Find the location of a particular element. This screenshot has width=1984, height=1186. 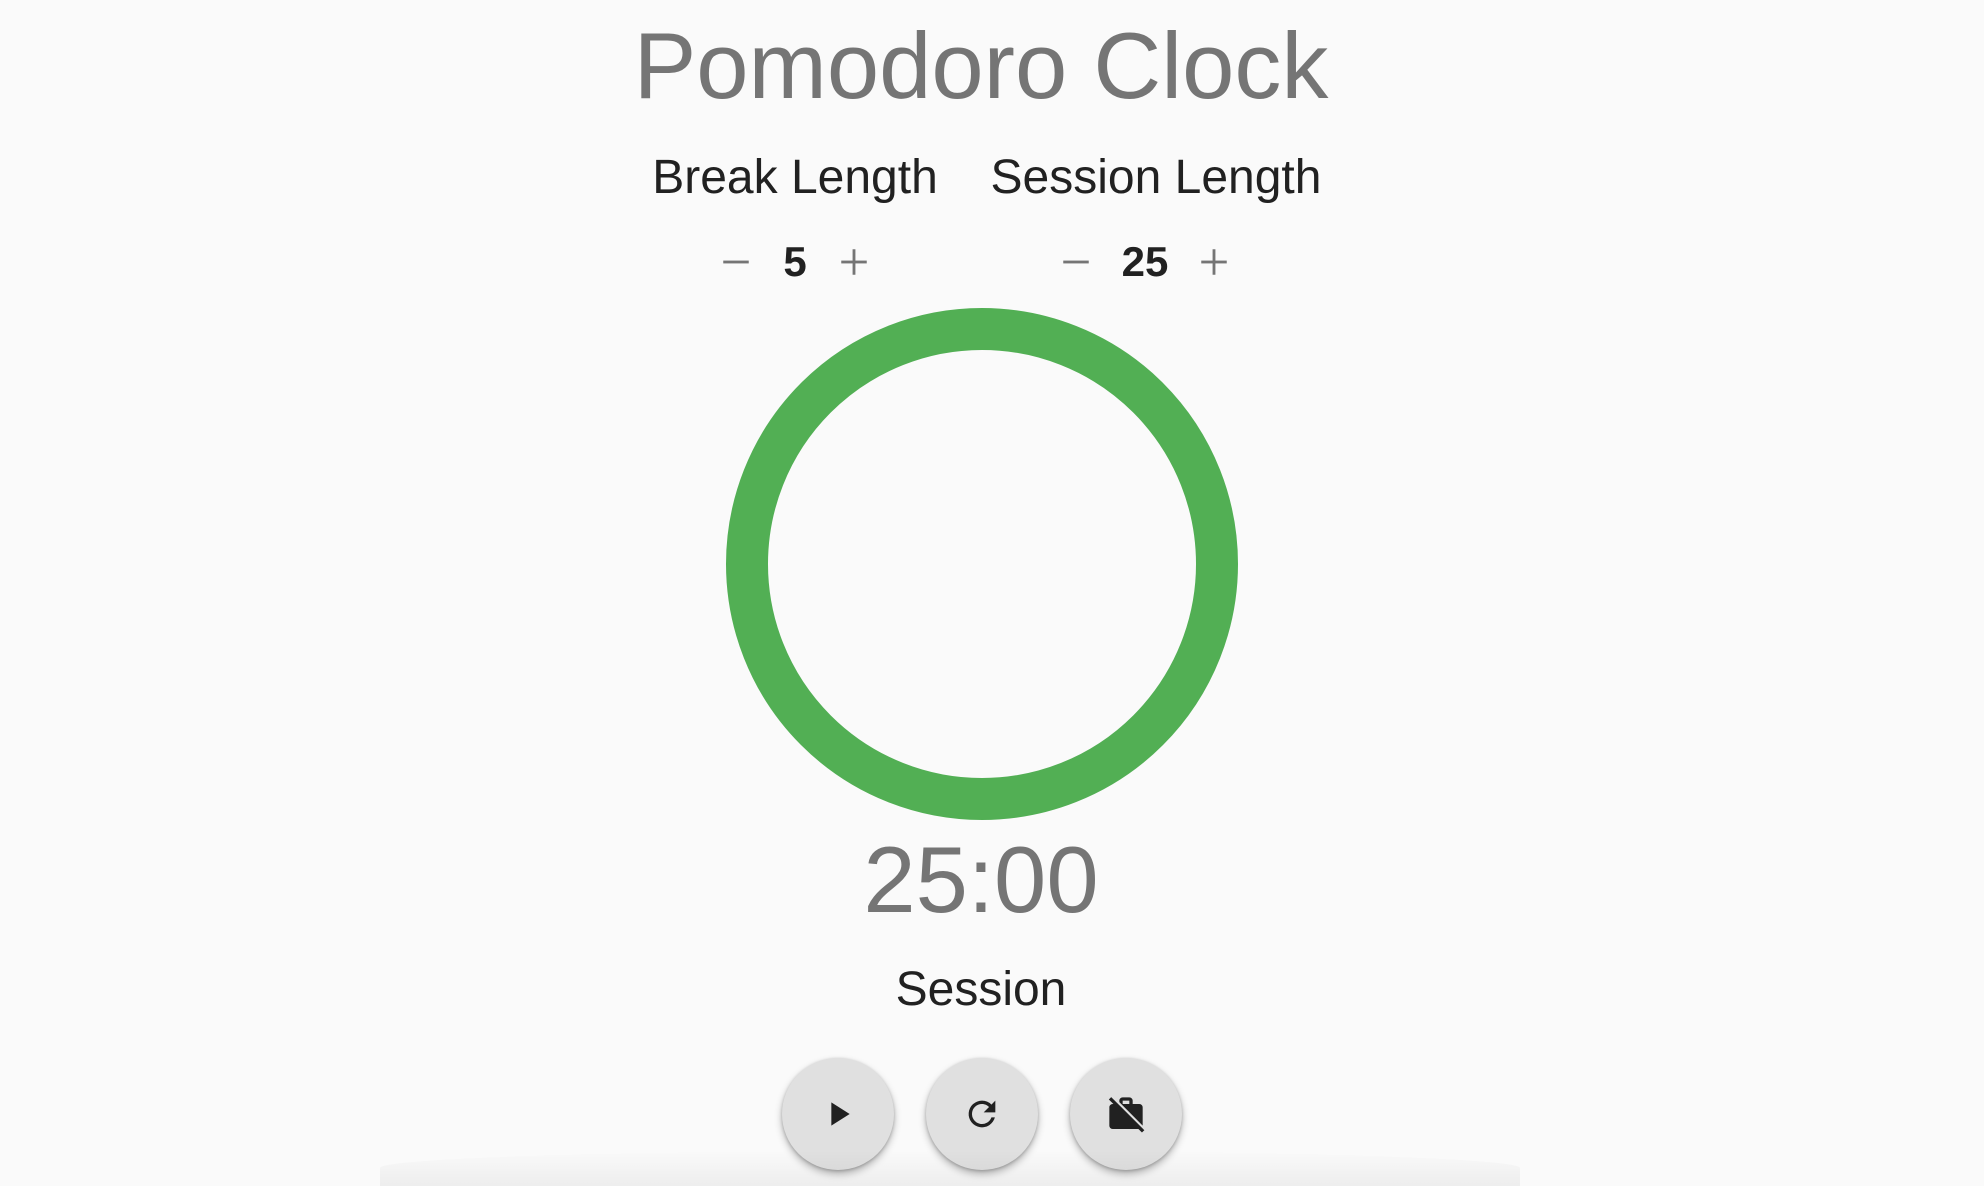

break-increment-button is located at coordinates (854, 262).